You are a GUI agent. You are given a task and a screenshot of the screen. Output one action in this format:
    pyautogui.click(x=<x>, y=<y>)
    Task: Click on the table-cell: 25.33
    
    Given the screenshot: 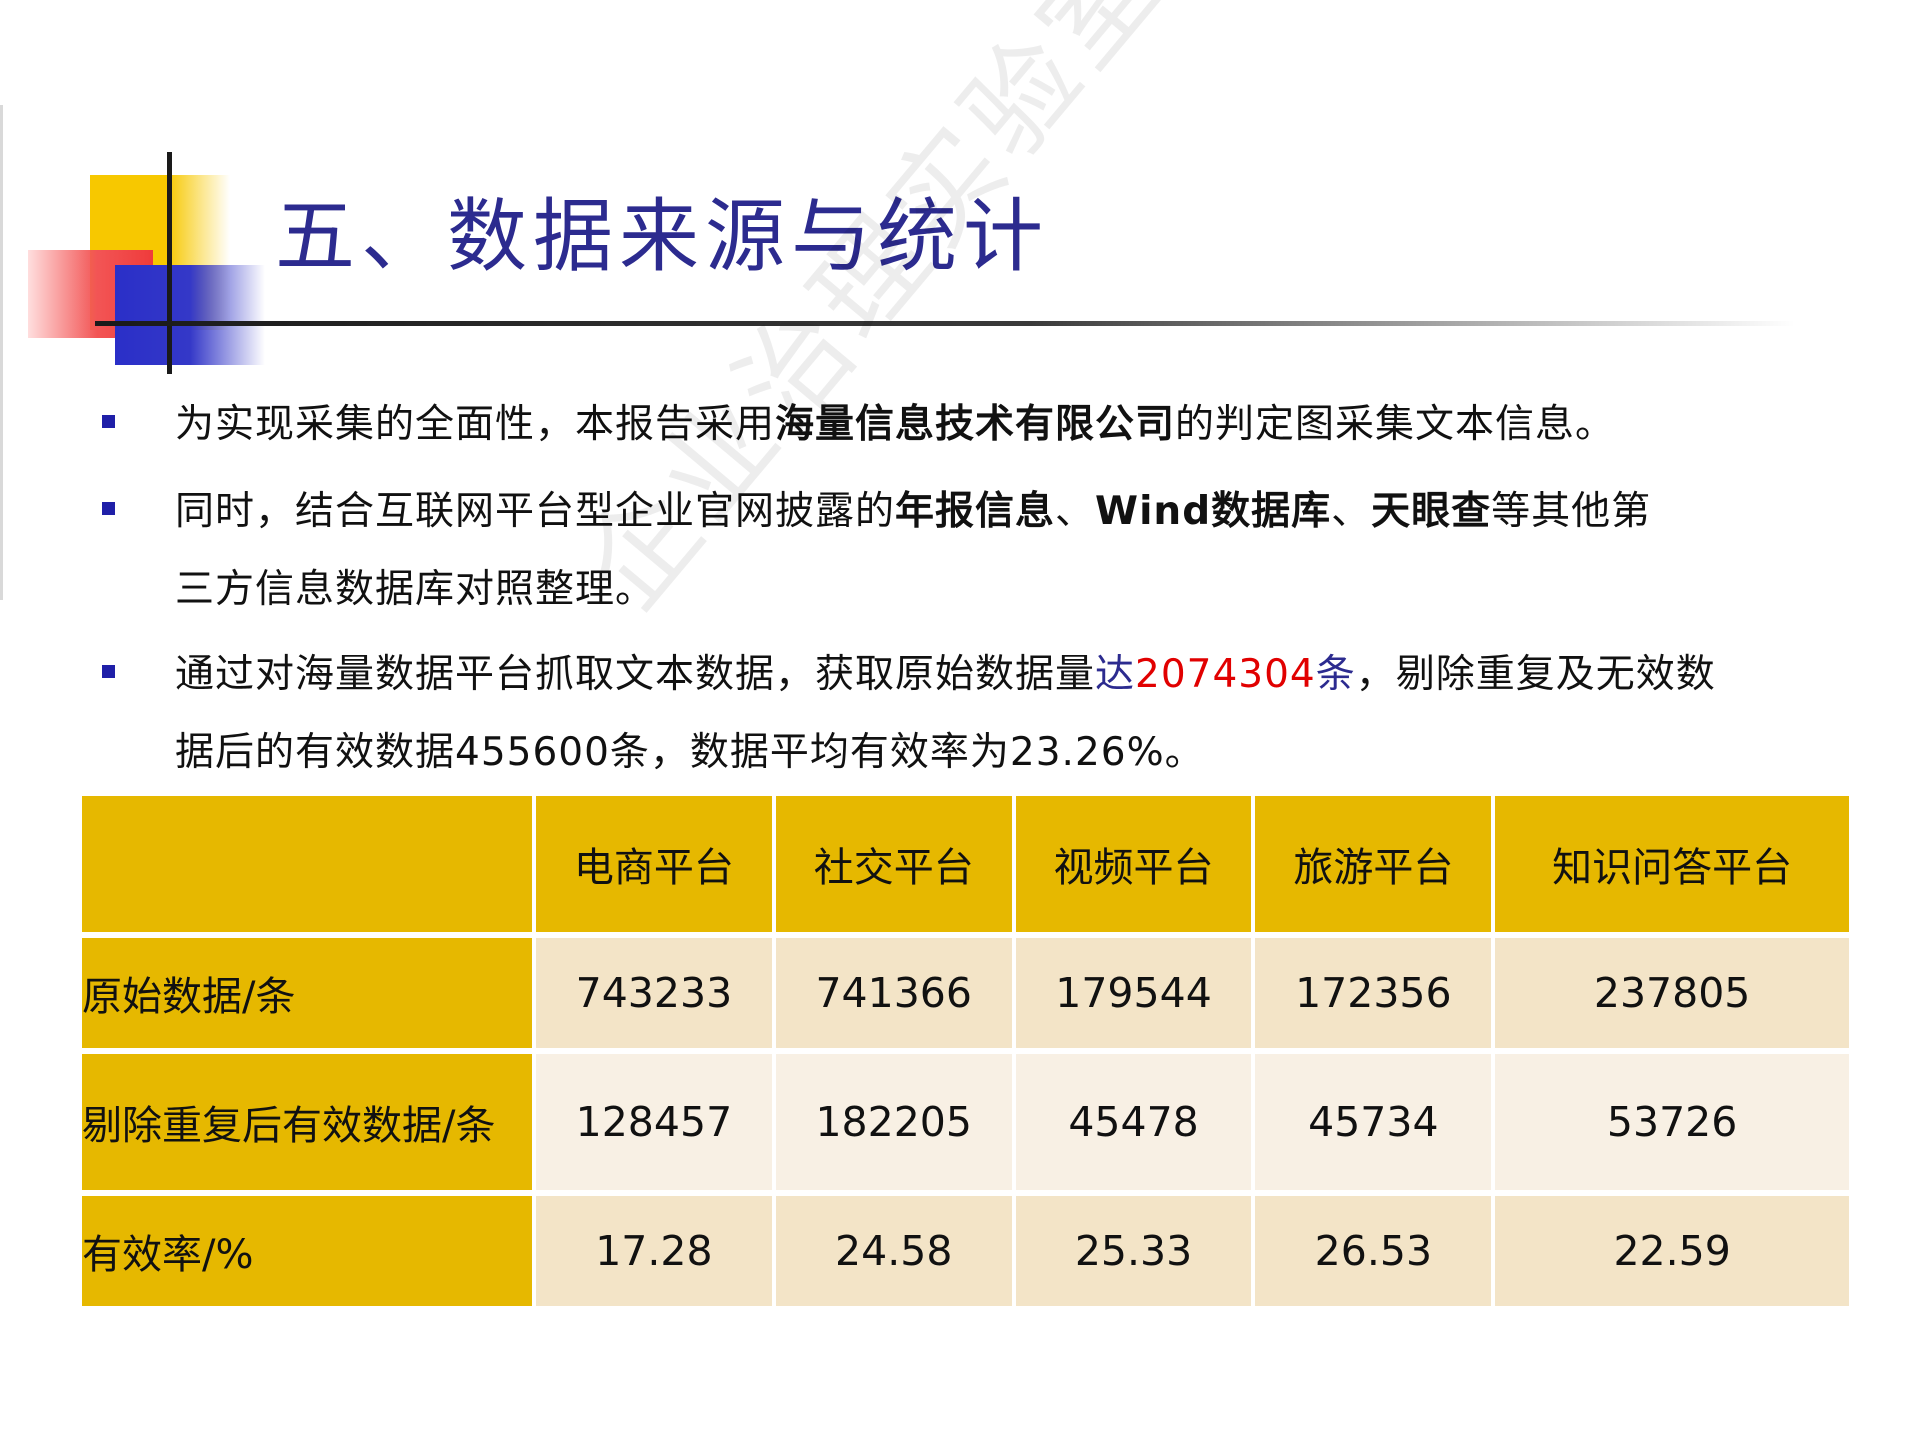 What is the action you would take?
    pyautogui.click(x=1133, y=1251)
    